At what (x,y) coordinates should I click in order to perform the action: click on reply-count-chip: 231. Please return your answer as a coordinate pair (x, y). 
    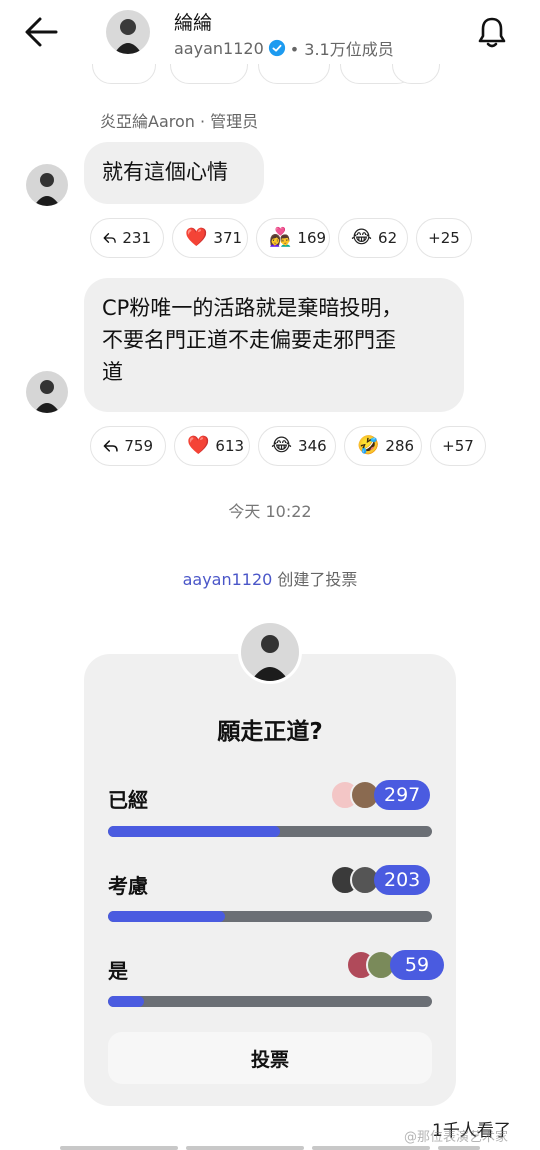
    Looking at the image, I should click on (127, 238).